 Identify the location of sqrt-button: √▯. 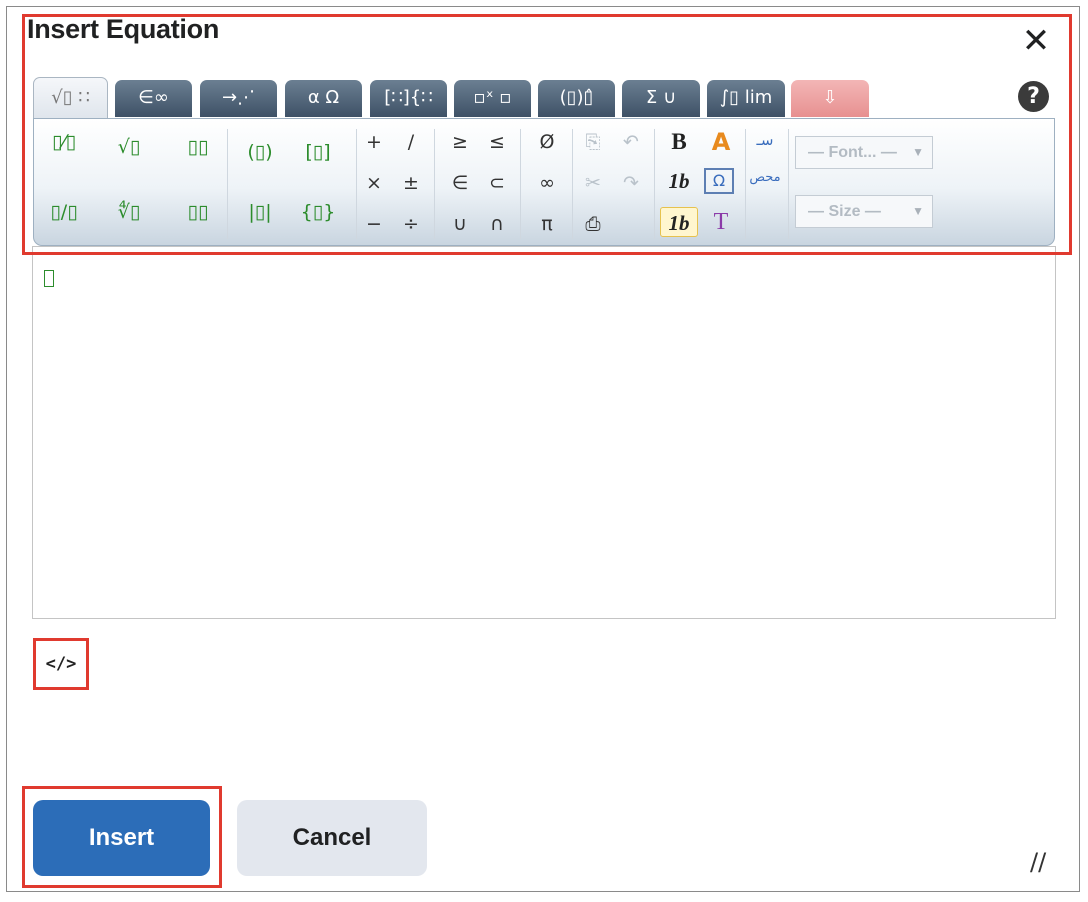
(129, 147).